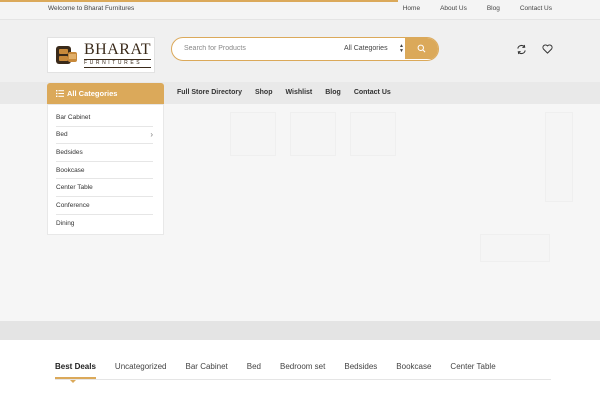 The height and width of the screenshot is (400, 600). I want to click on logo-sofa-icon, so click(66, 55).